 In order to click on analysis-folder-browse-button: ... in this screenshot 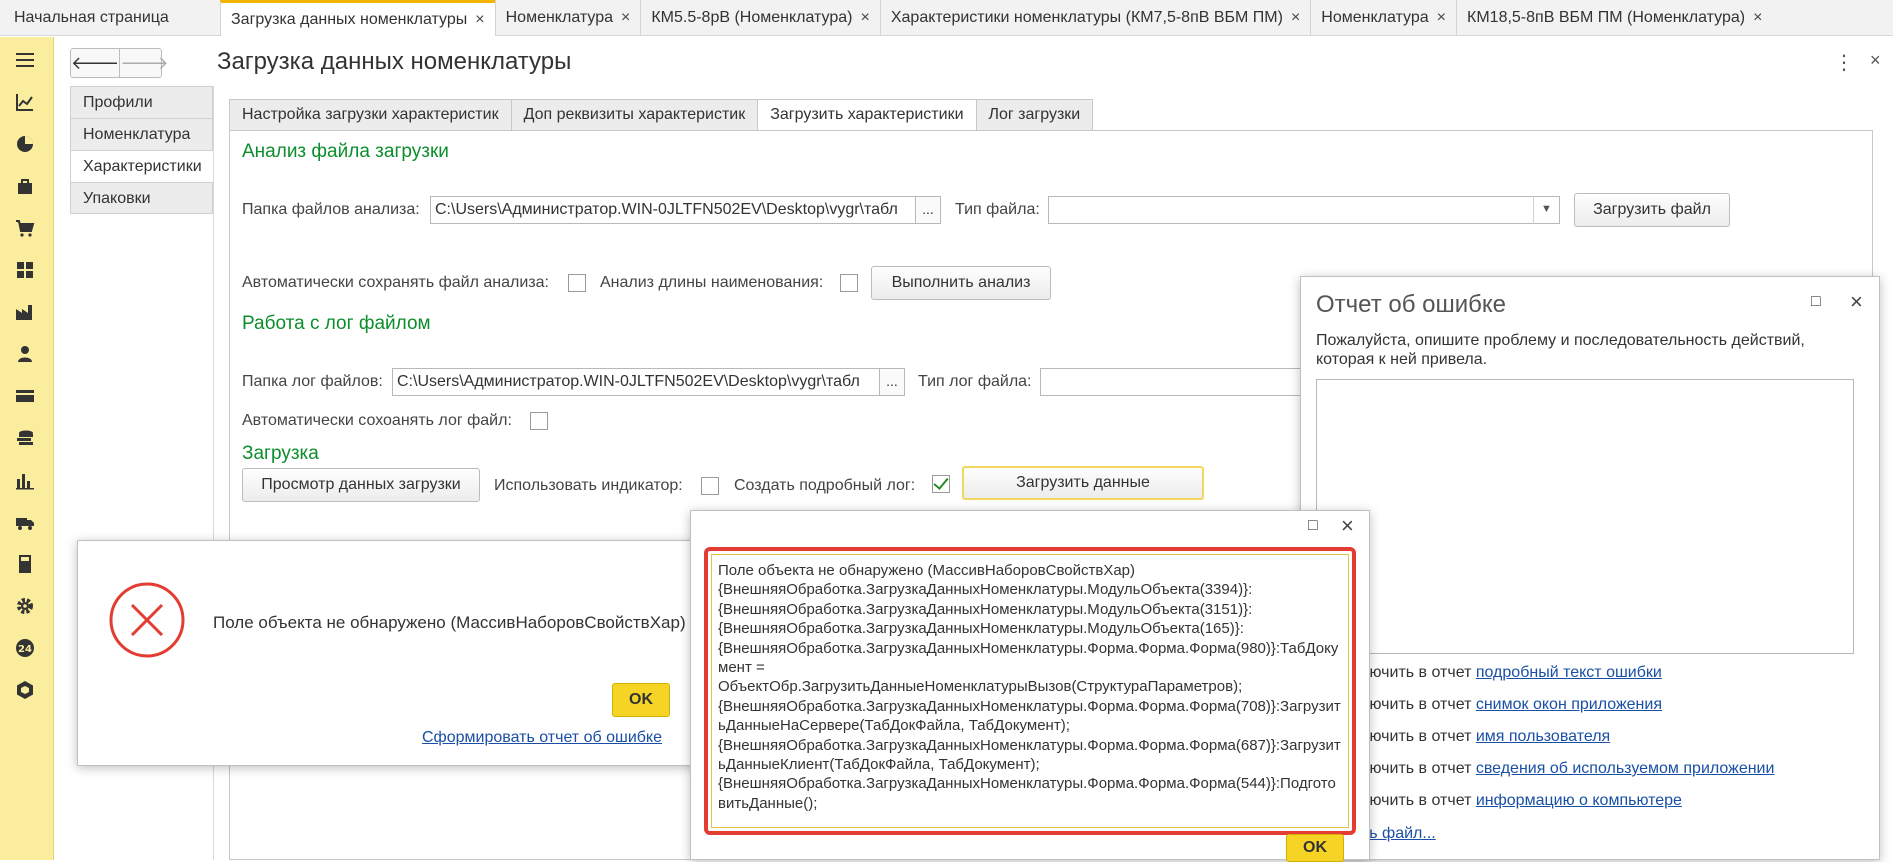, I will do `click(928, 210)`.